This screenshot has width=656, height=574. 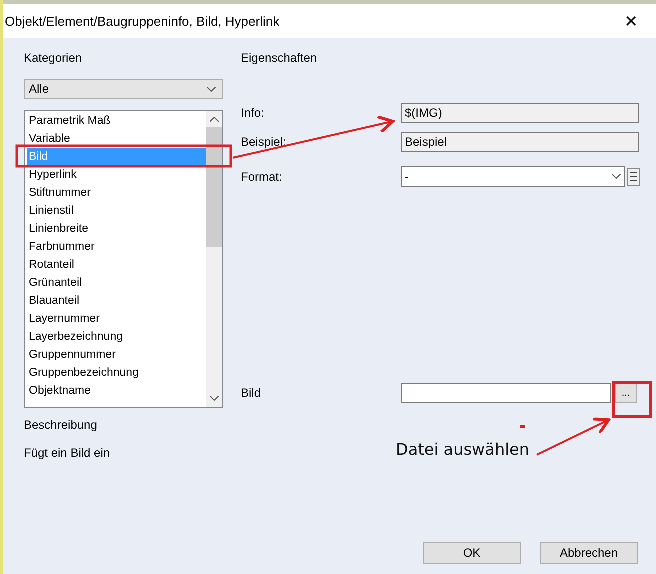 What do you see at coordinates (251, 393) in the screenshot?
I see `image-label: Bild` at bounding box center [251, 393].